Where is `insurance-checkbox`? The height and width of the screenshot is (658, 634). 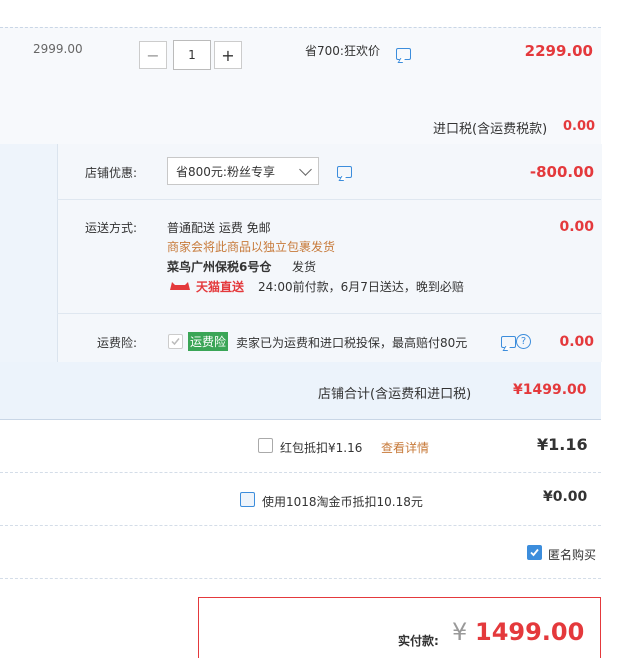
insurance-checkbox is located at coordinates (175, 341).